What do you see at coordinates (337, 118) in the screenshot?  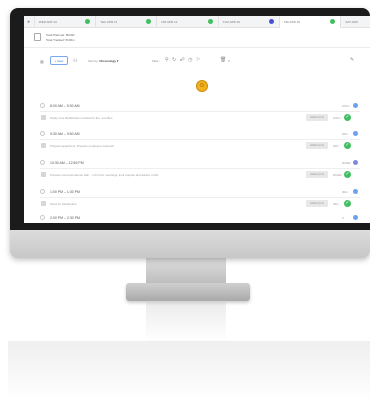 I see `task-duration: 1h5m` at bounding box center [337, 118].